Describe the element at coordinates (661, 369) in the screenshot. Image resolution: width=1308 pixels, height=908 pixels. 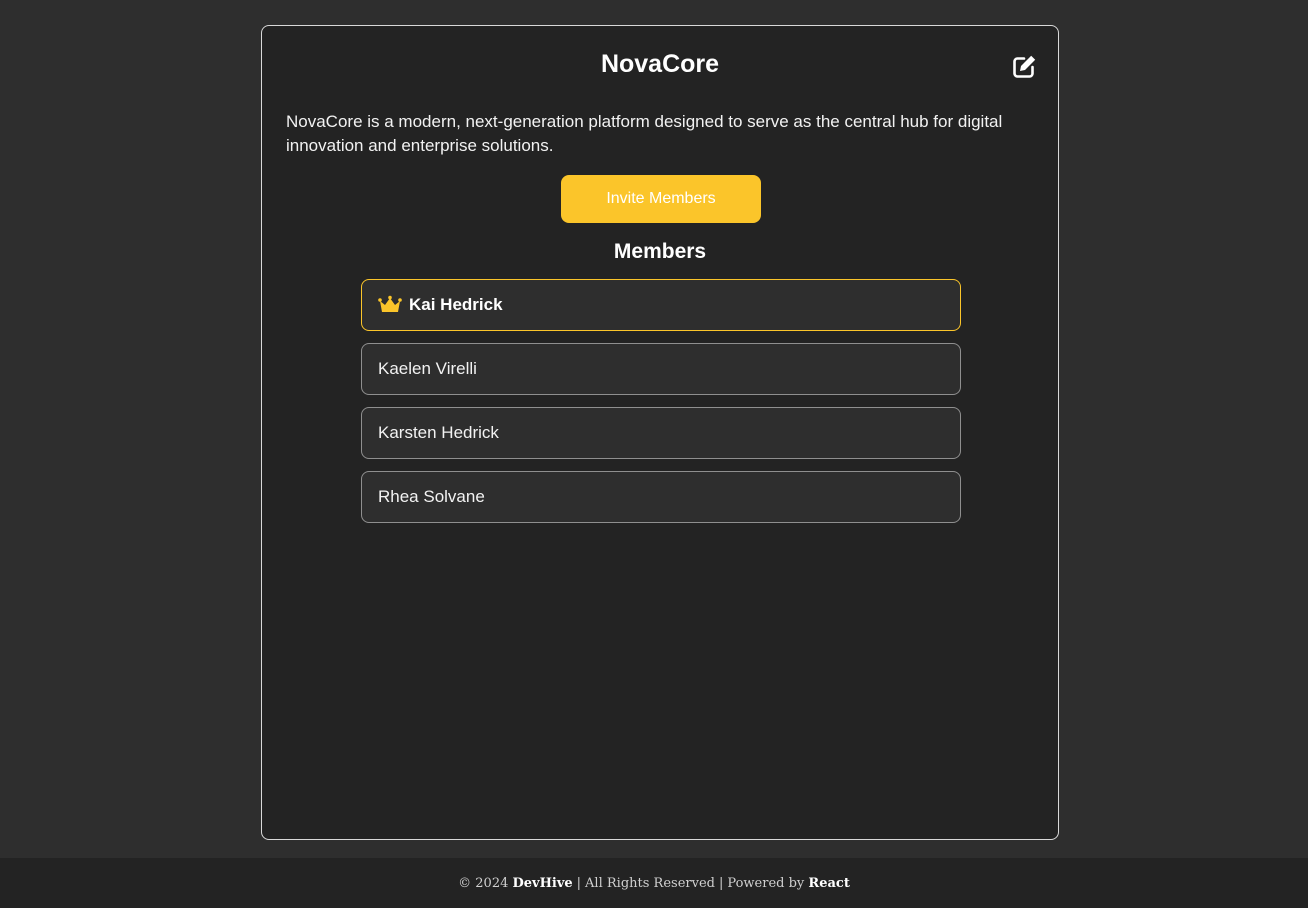
I see `member-item: Kaelen Virelli` at that location.